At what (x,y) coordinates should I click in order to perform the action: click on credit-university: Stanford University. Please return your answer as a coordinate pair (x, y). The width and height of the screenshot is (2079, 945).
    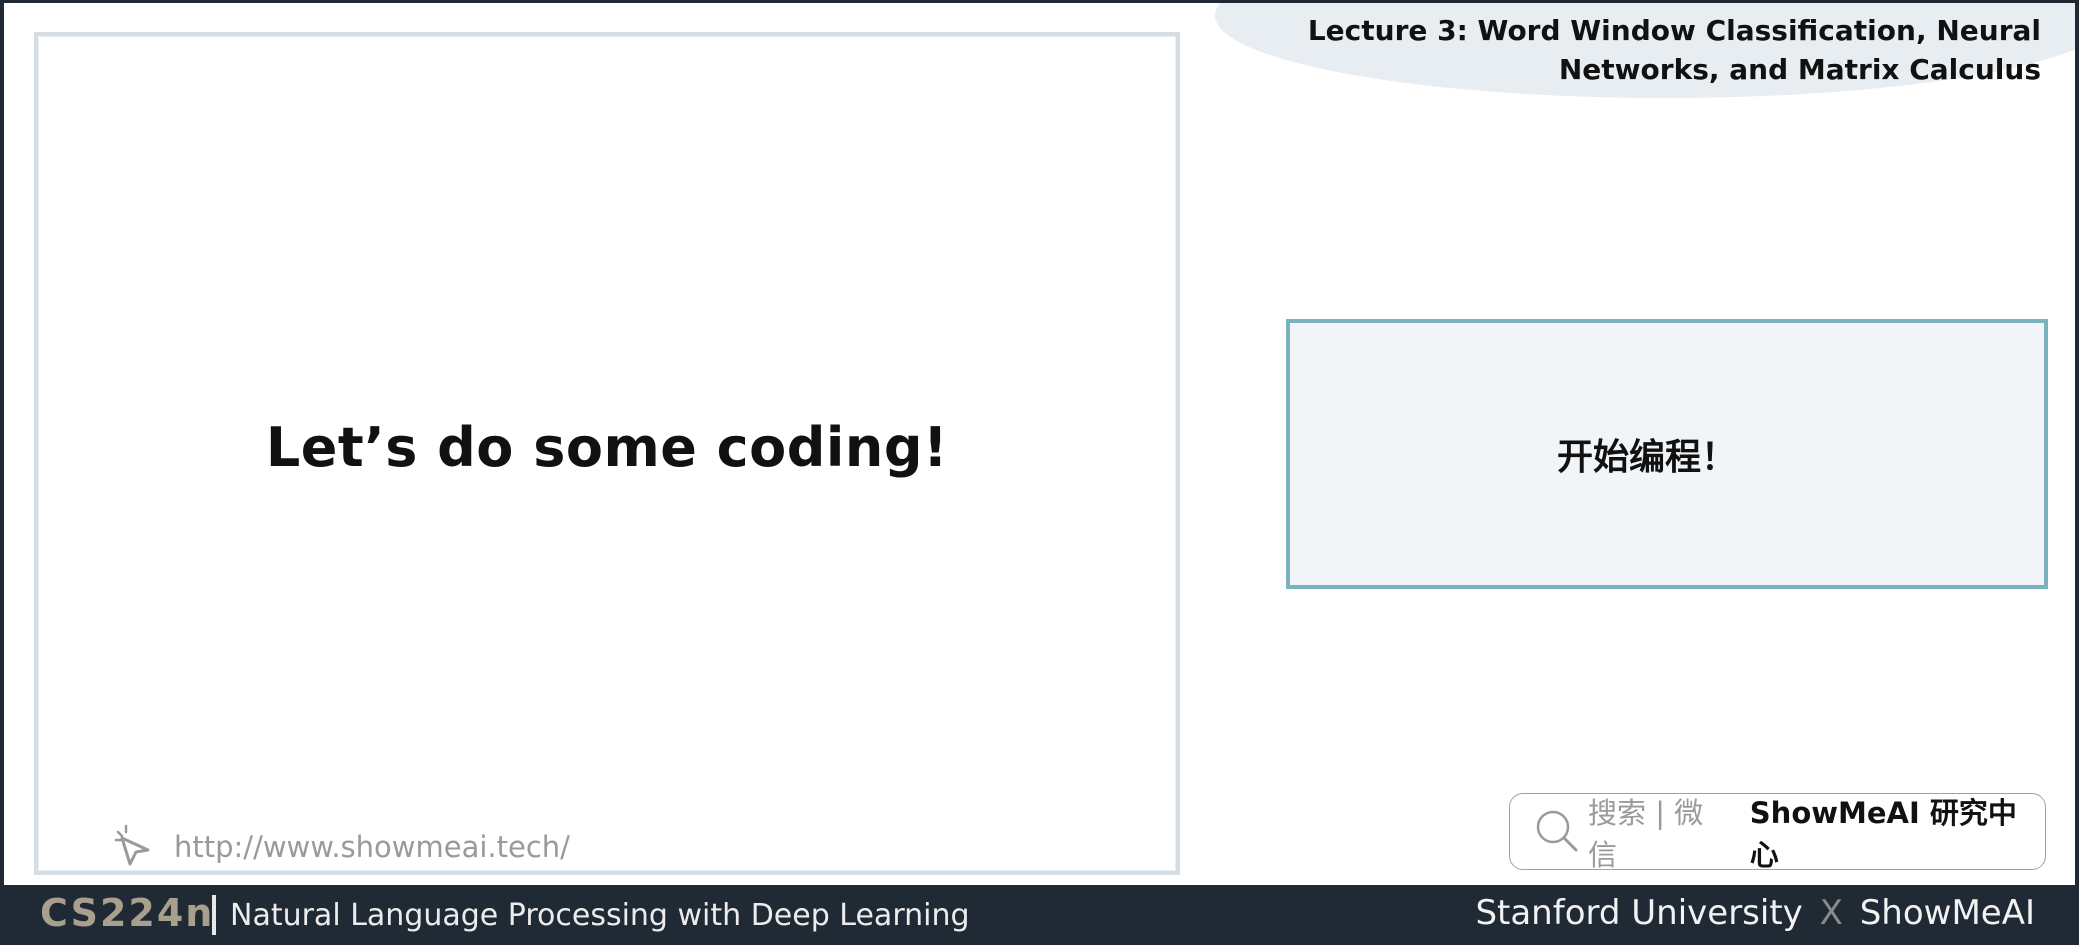
    Looking at the image, I should click on (1639, 913).